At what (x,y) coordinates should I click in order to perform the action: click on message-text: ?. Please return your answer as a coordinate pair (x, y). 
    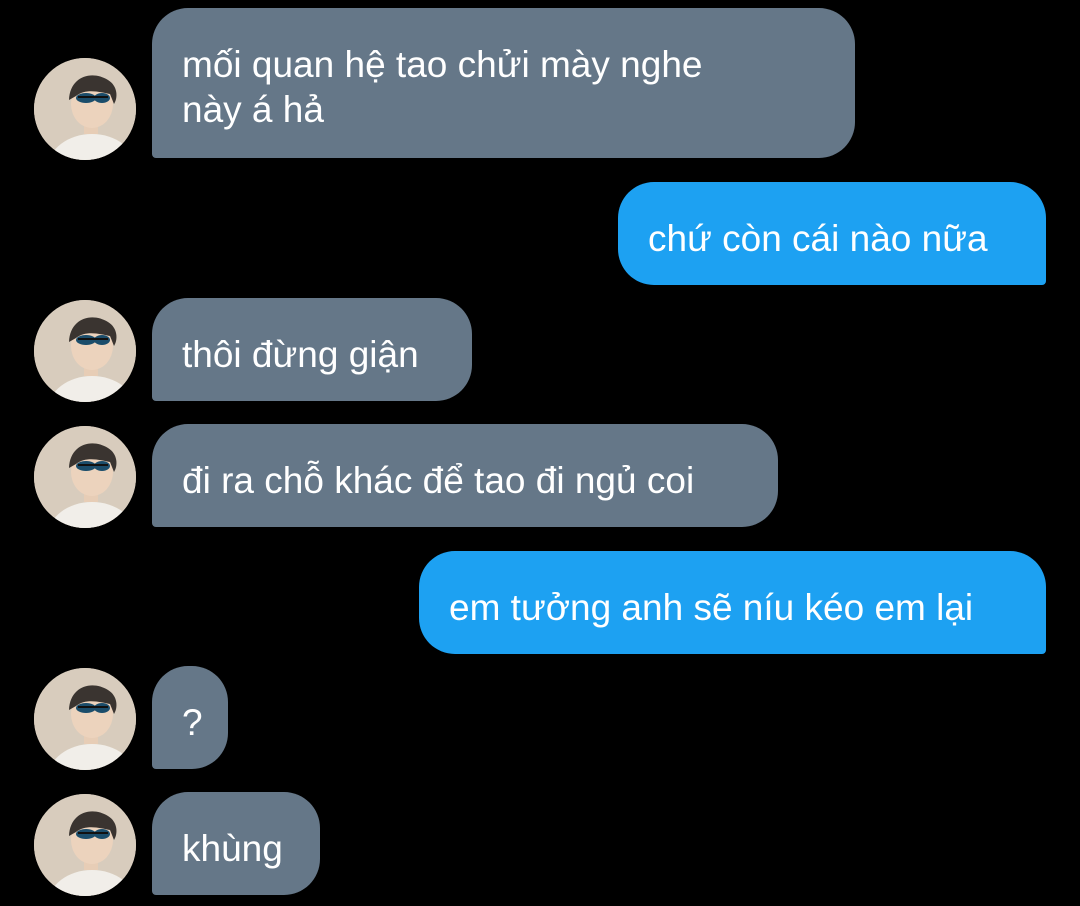
    Looking at the image, I should click on (192, 722).